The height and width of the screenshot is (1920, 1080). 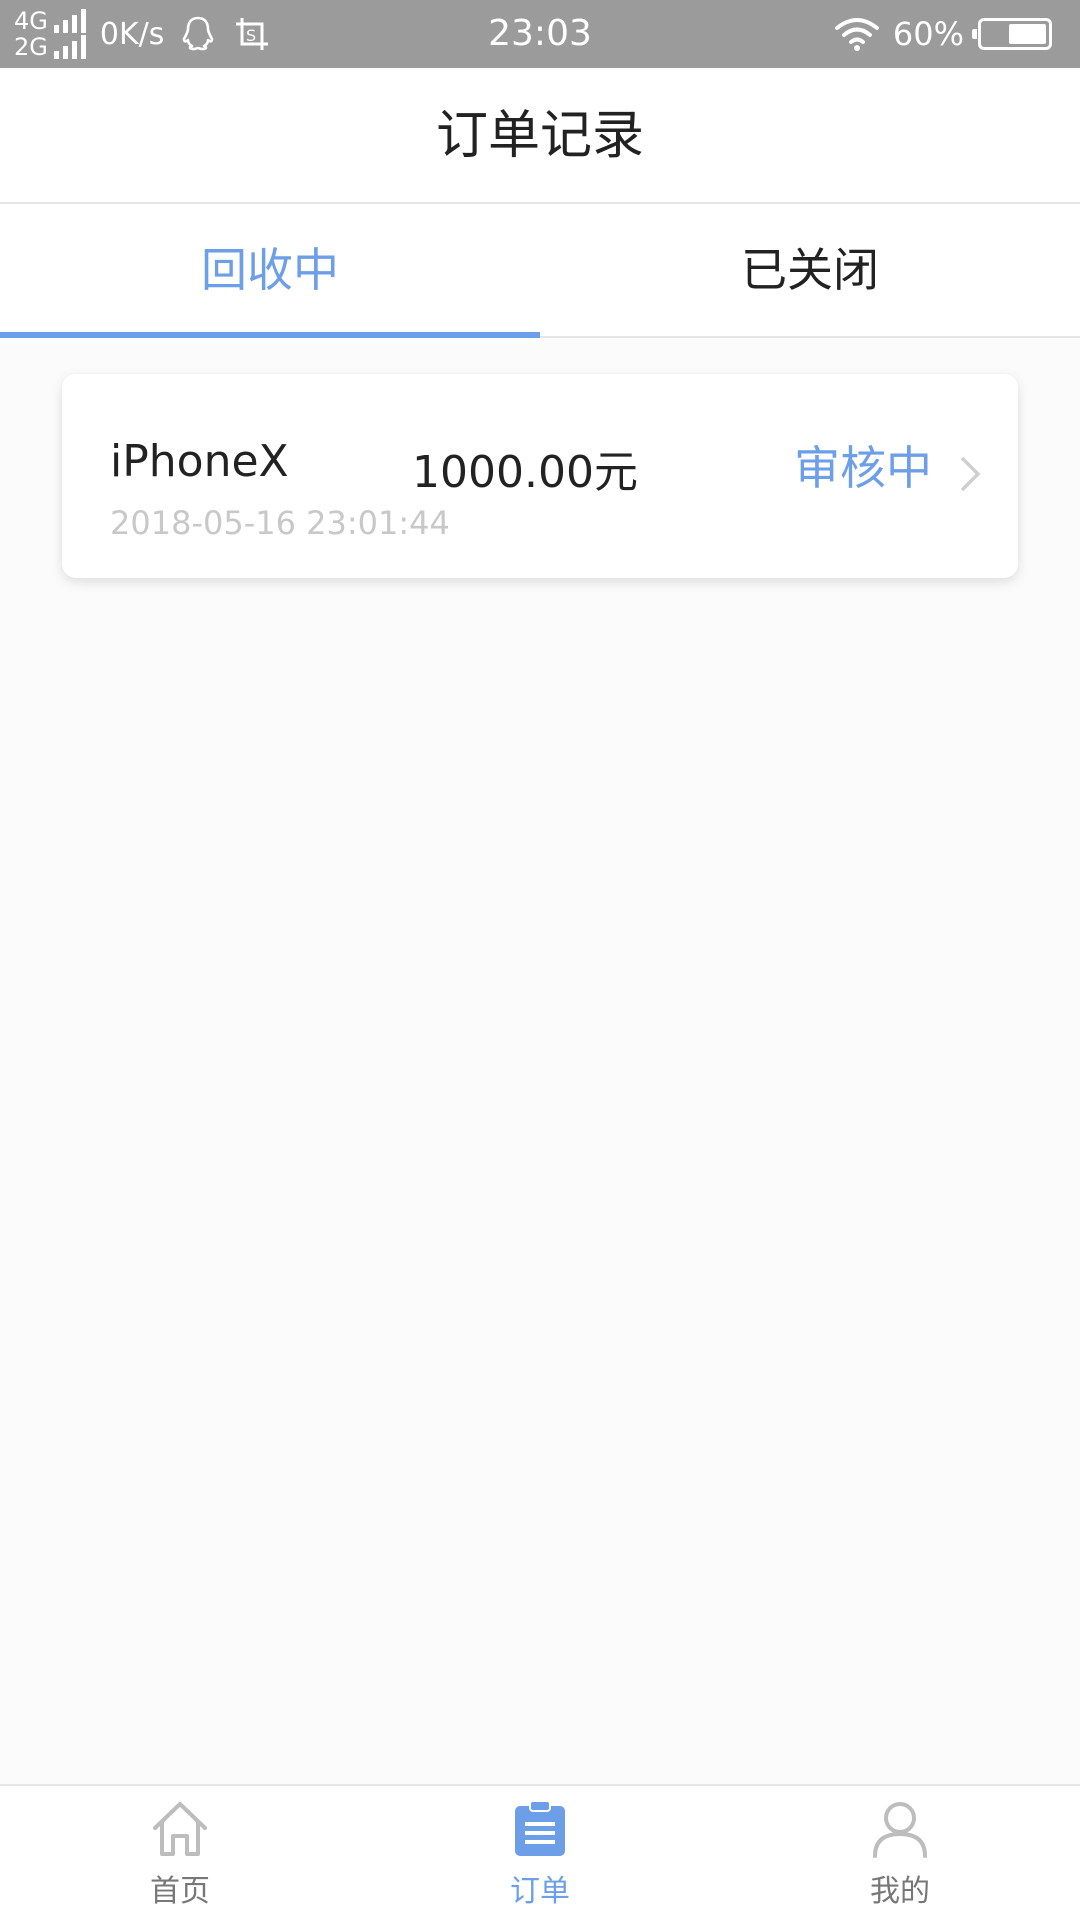 What do you see at coordinates (199, 461) in the screenshot?
I see `order-product-name: iPhoneX` at bounding box center [199, 461].